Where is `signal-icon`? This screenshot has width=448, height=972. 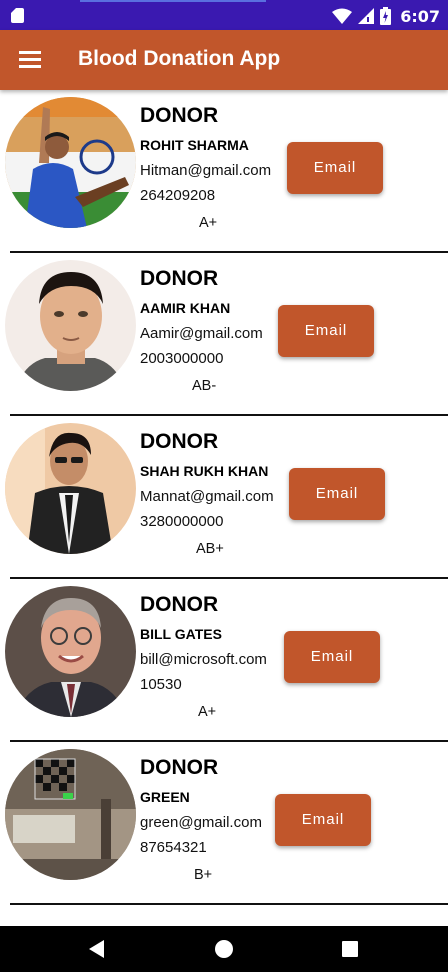 signal-icon is located at coordinates (366, 16).